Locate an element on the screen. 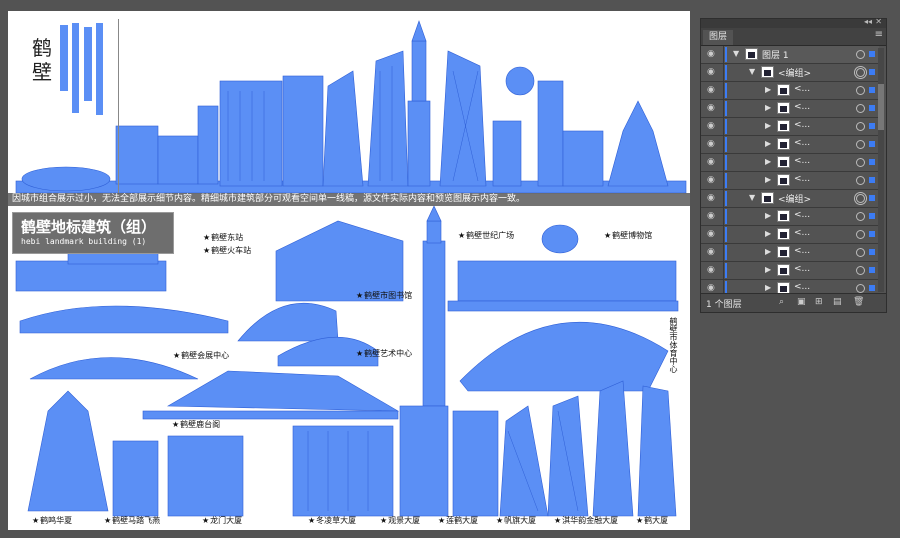 This screenshot has width=900, height=538. layer-name: 图层 1 is located at coordinates (775, 54).